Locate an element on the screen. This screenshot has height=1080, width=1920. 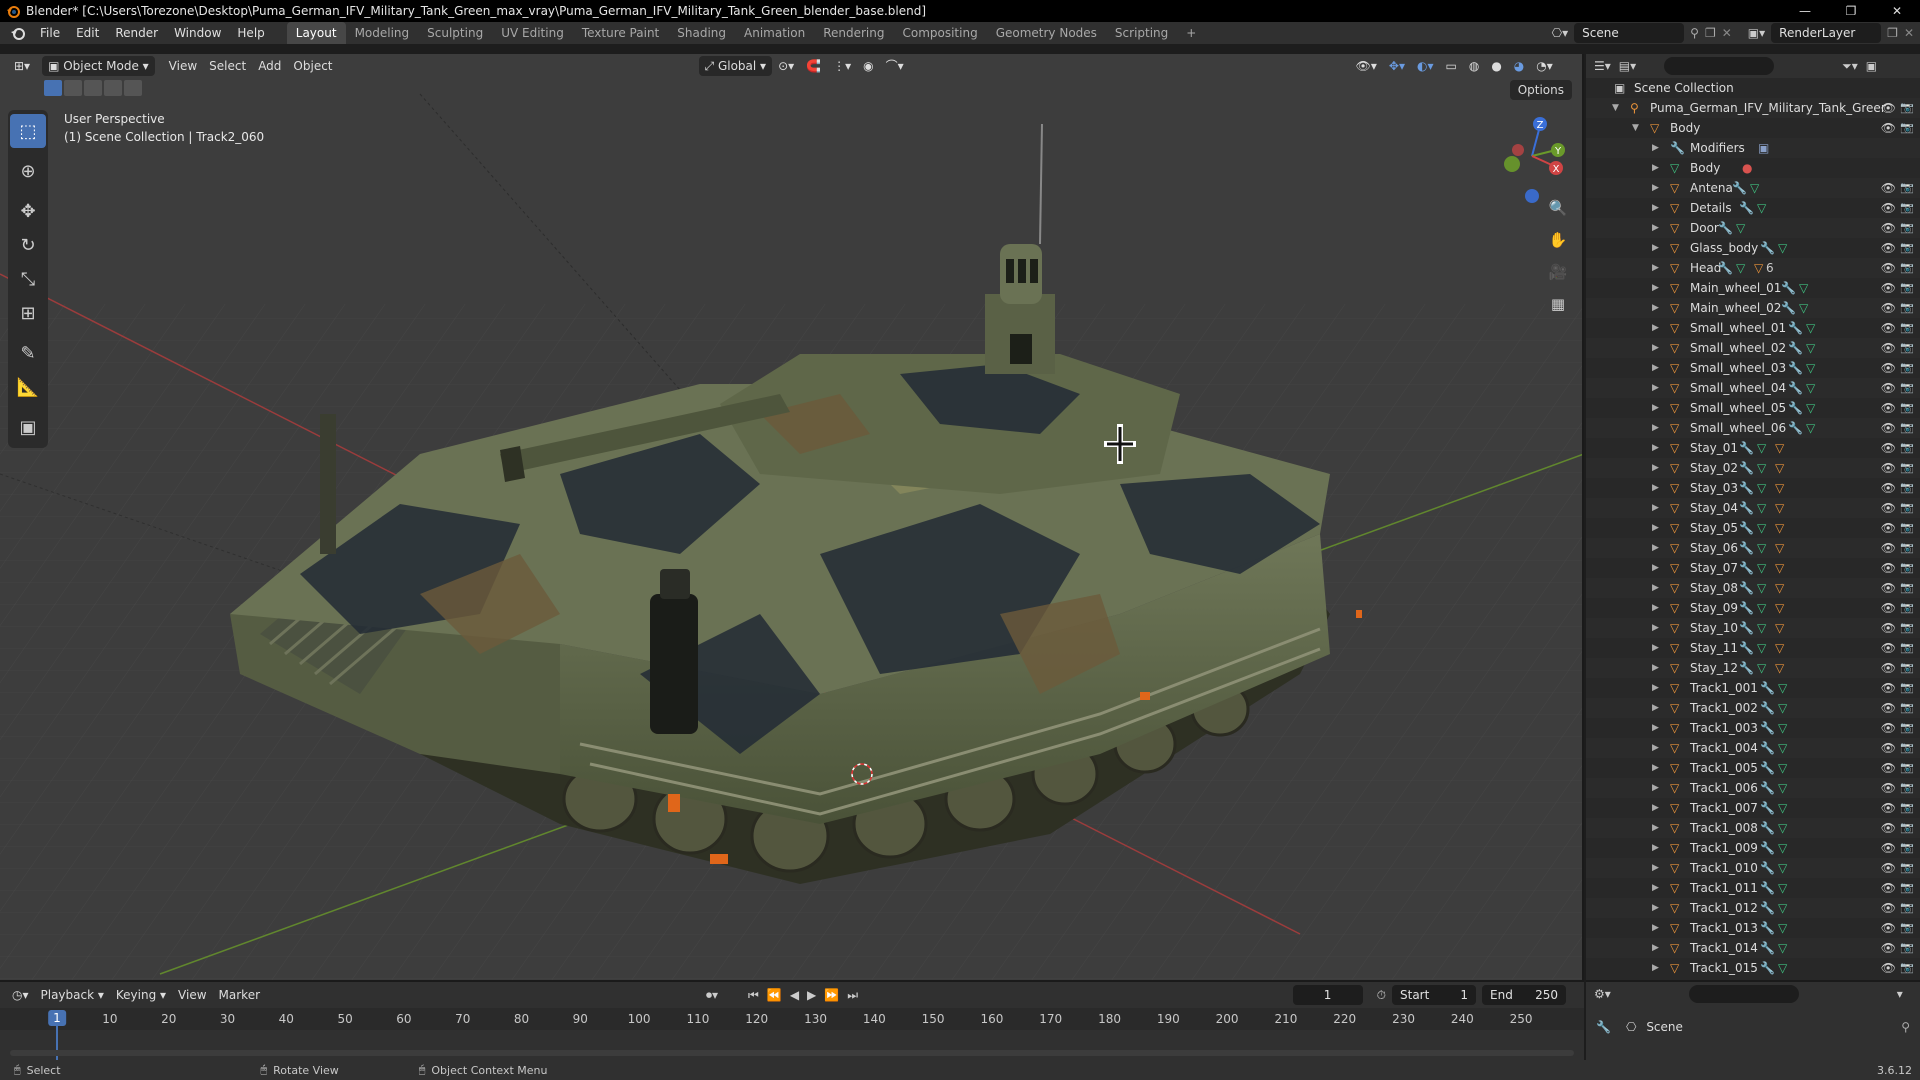
menu-timeline-view: View is located at coordinates (192, 995).